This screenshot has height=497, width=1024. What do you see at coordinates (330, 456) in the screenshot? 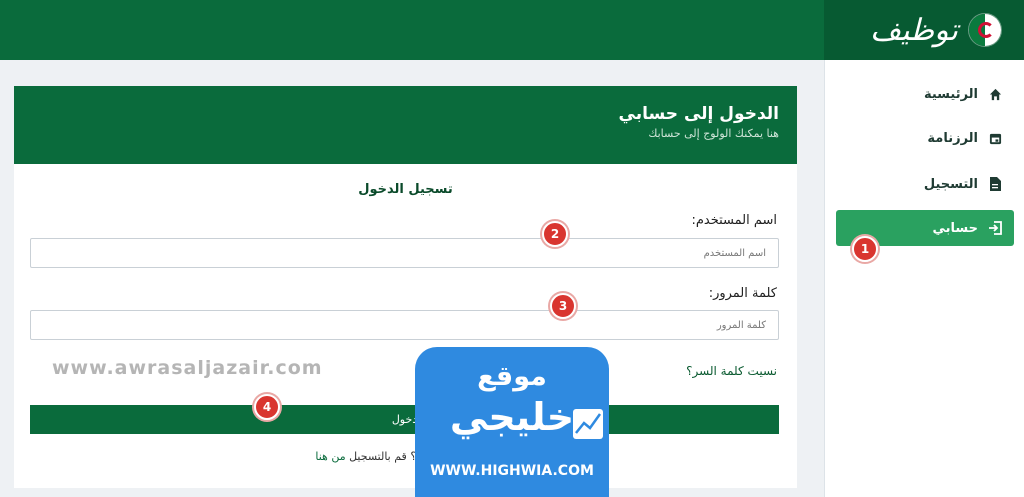
I see `register-link: من هنا` at bounding box center [330, 456].